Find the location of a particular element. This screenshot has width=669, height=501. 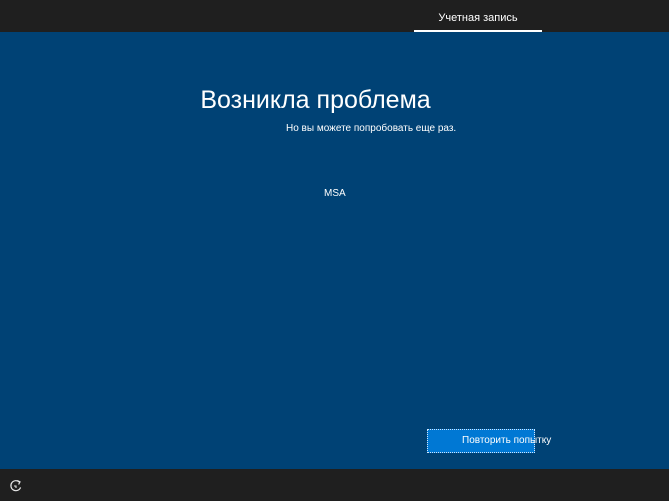

page-subtitle: Но вы можете попробовать еще раз. is located at coordinates (371, 128).